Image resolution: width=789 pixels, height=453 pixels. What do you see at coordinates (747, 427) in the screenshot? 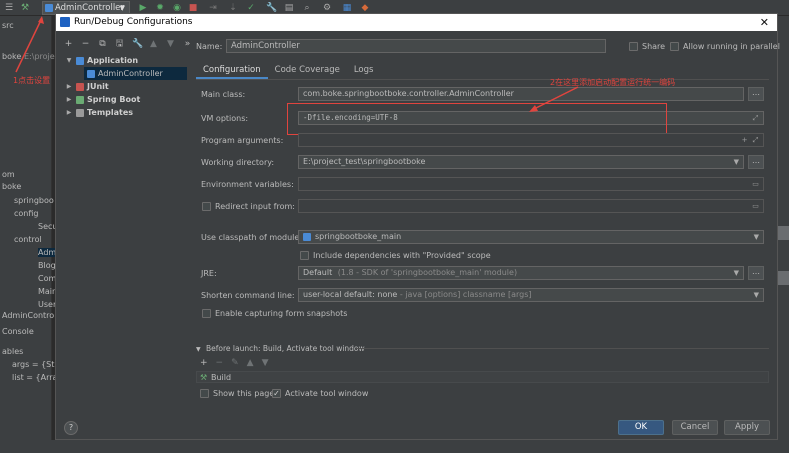
I see `apply-button: Apply` at bounding box center [747, 427].